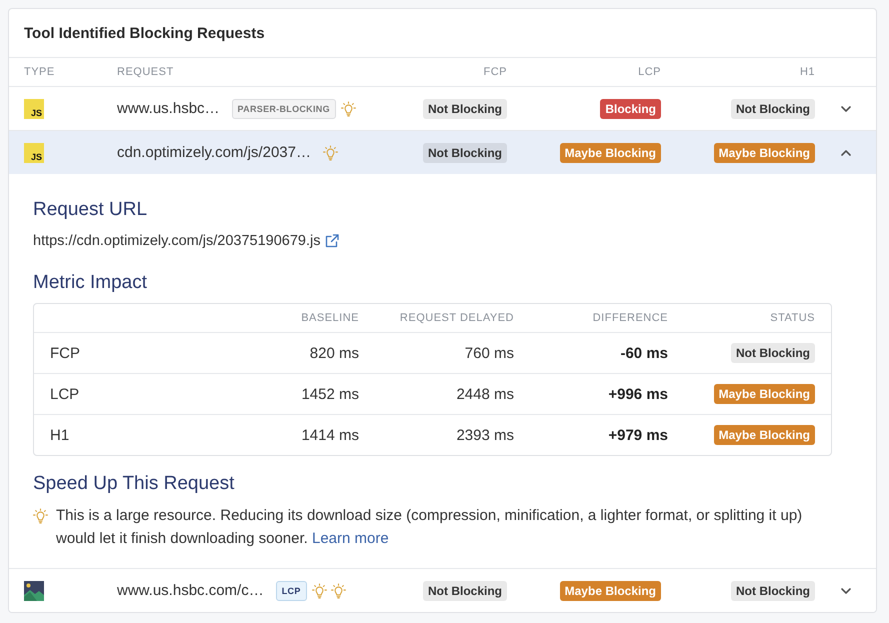  What do you see at coordinates (146, 72) in the screenshot?
I see `column-header: REQUEST` at bounding box center [146, 72].